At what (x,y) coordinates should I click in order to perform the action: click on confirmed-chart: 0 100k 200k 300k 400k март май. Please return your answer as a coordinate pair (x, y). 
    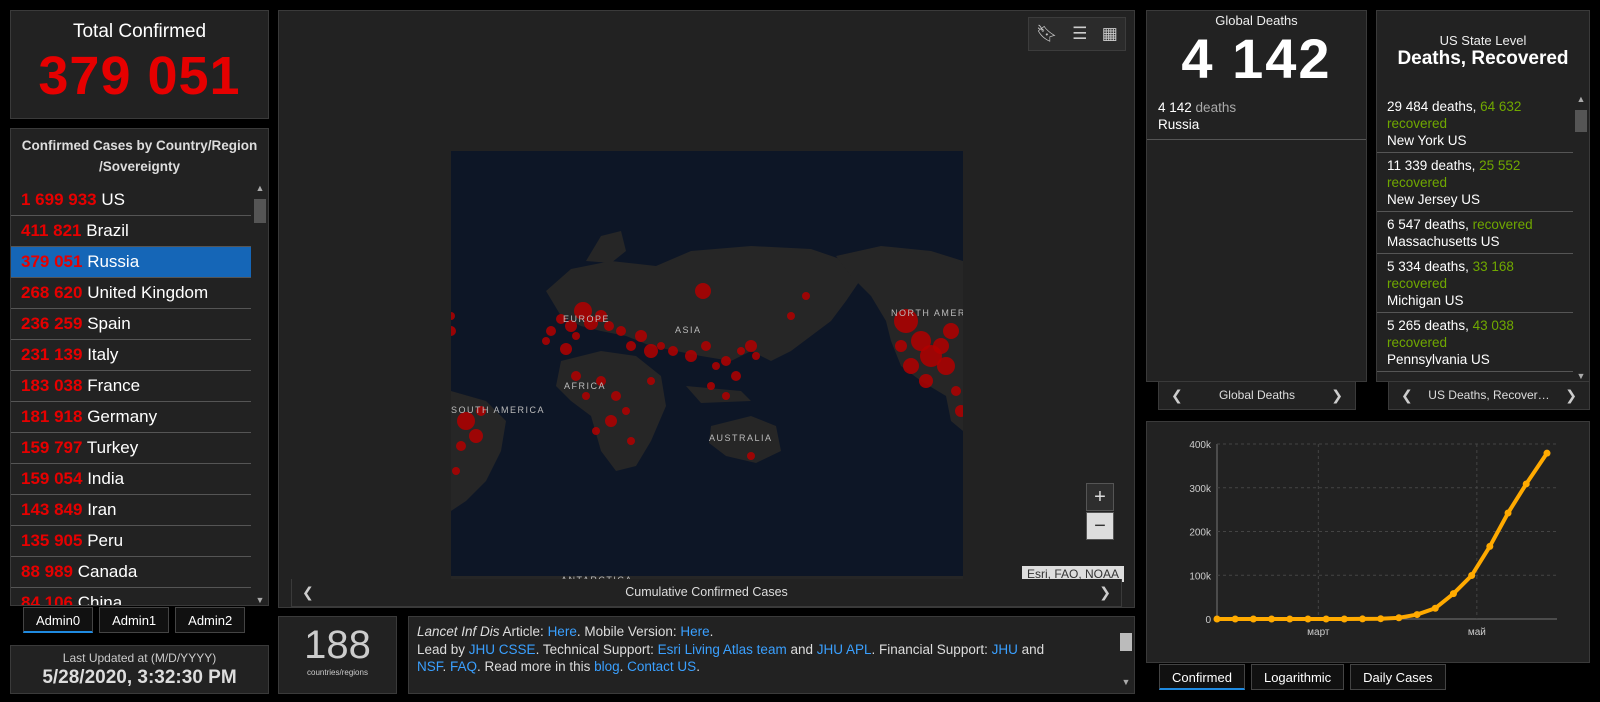
    Looking at the image, I should click on (1368, 542).